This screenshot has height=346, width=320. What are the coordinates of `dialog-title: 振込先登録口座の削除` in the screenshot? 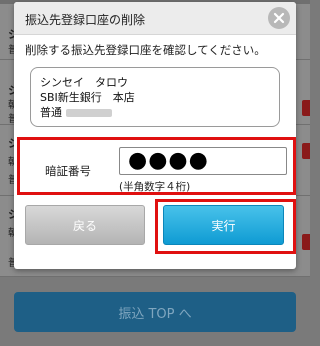 It's located at (85, 20).